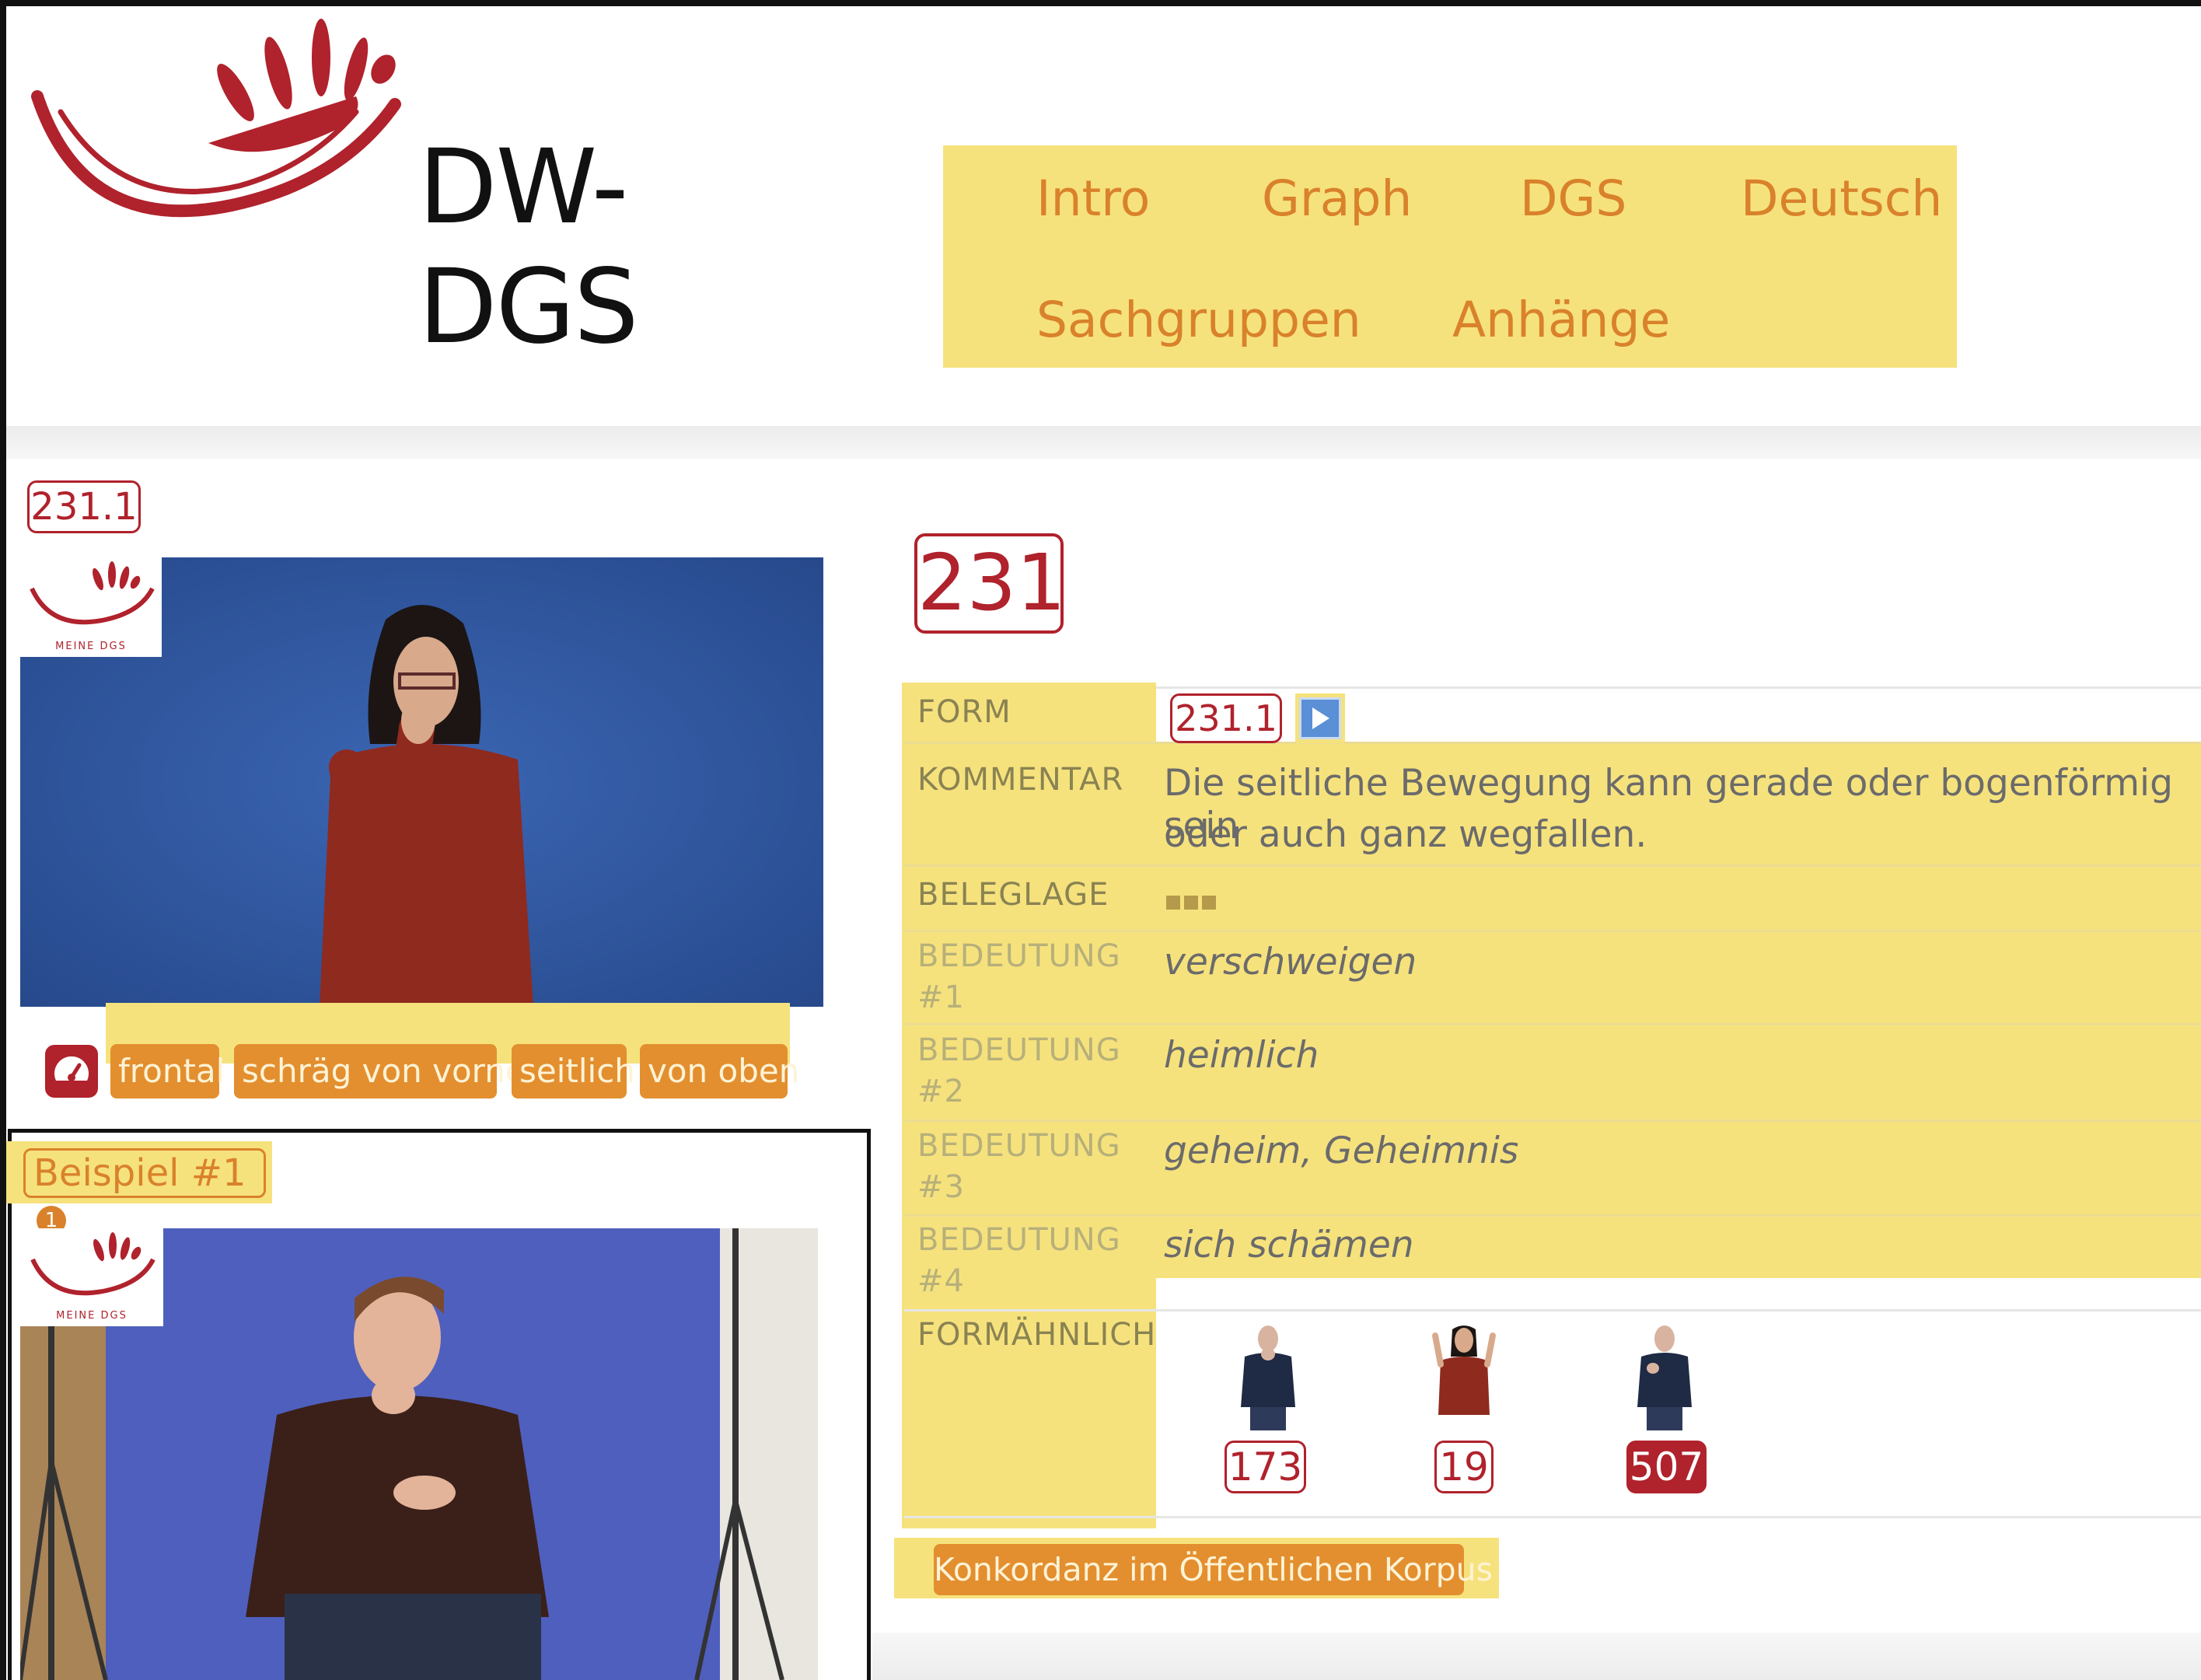 The height and width of the screenshot is (1680, 2201). Describe the element at coordinates (1241, 1055) in the screenshot. I see `bedeutung-2-value: heimlich` at that location.